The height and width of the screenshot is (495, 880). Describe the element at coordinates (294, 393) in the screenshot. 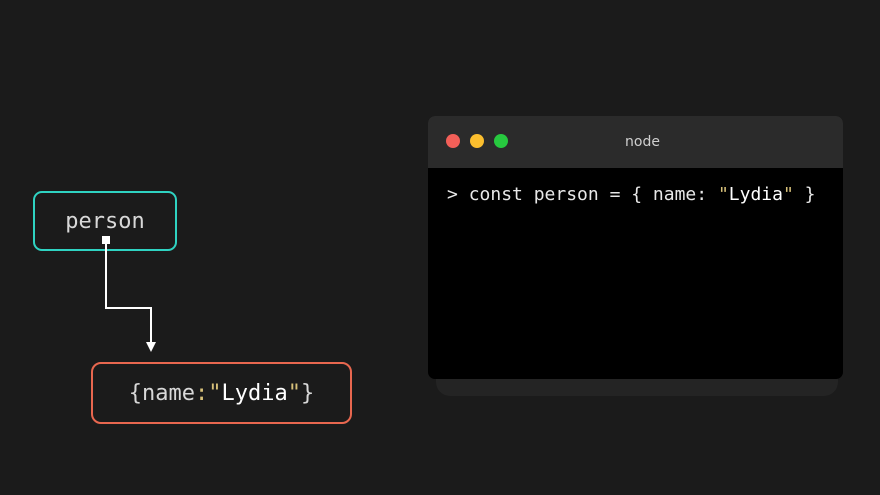

I see `object-quote-close: "` at that location.